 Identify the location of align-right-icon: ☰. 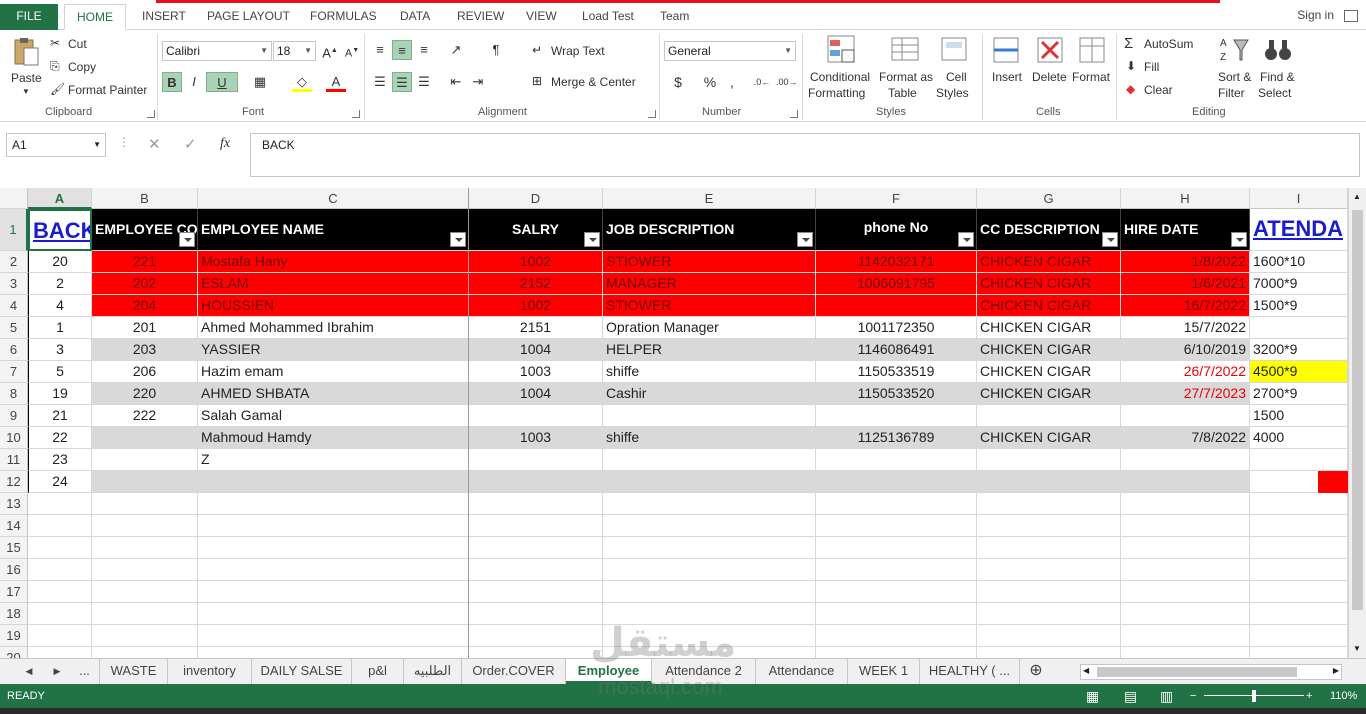
(424, 82).